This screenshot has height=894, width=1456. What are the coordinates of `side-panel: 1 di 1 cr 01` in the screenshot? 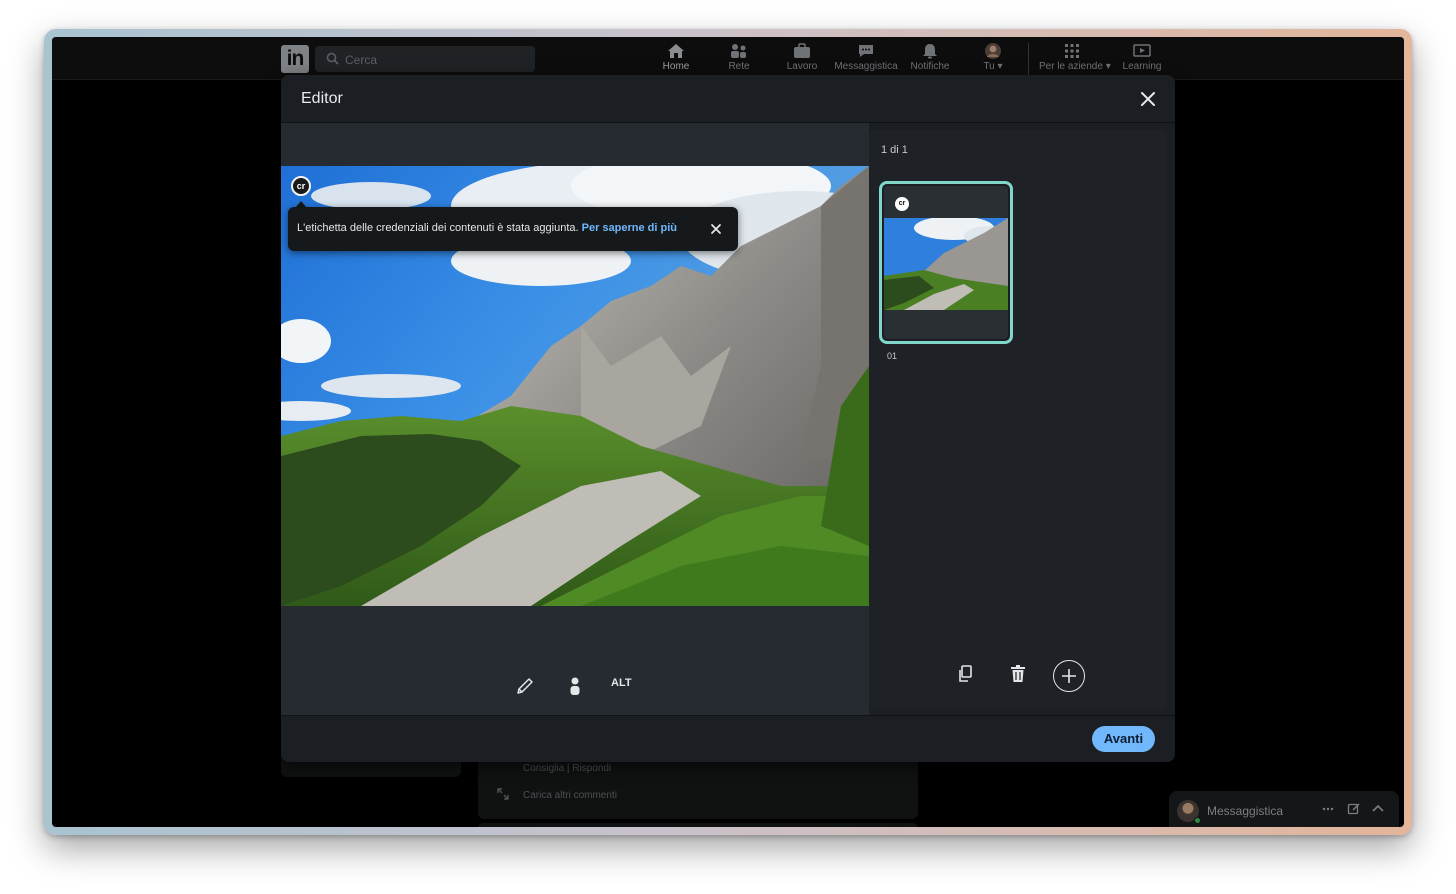 It's located at (1018, 419).